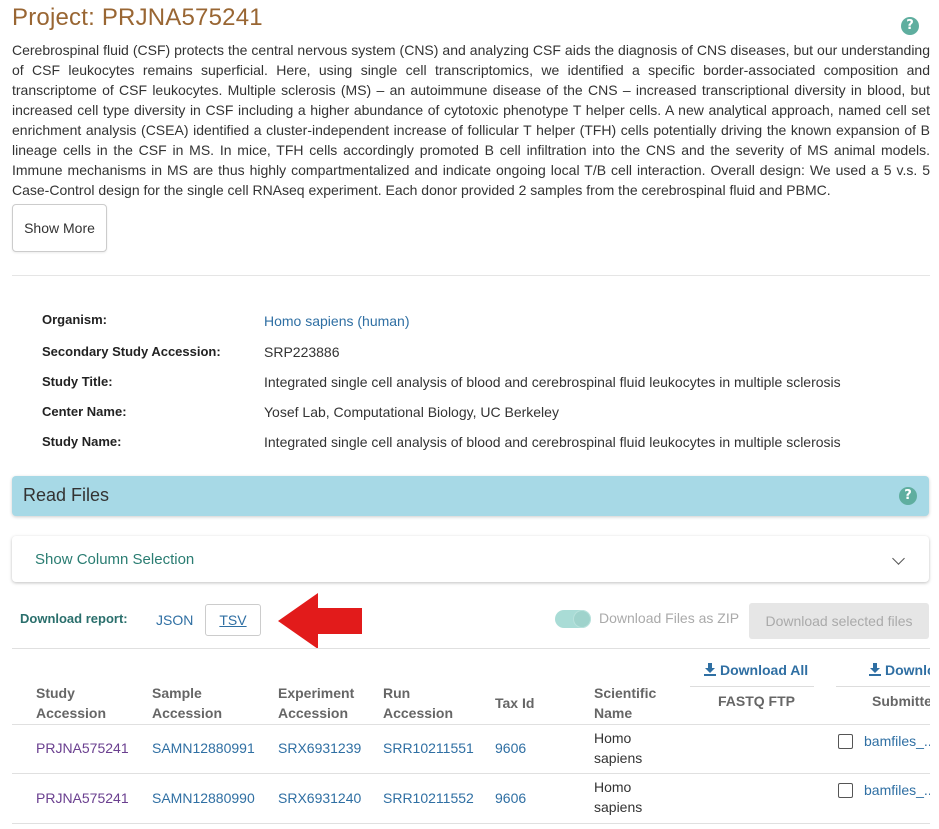  I want to click on column-selection-toggle: Show Column Selection, so click(114, 559).